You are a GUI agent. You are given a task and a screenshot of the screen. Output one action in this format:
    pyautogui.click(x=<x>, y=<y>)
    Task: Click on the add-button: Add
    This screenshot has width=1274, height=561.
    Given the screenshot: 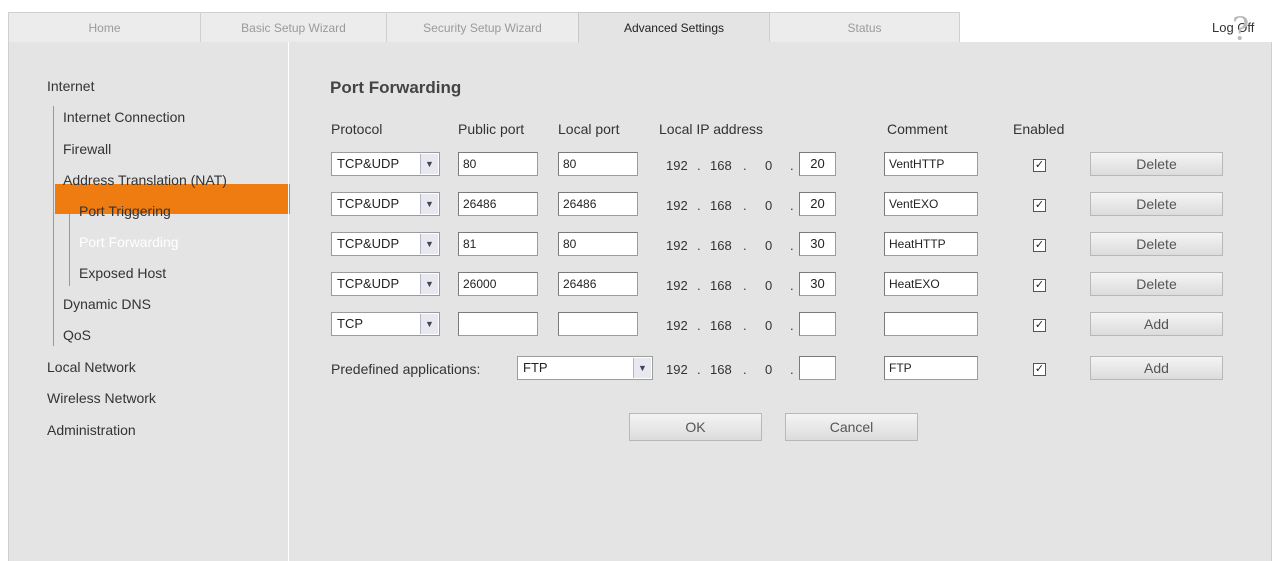 What is the action you would take?
    pyautogui.click(x=1156, y=324)
    